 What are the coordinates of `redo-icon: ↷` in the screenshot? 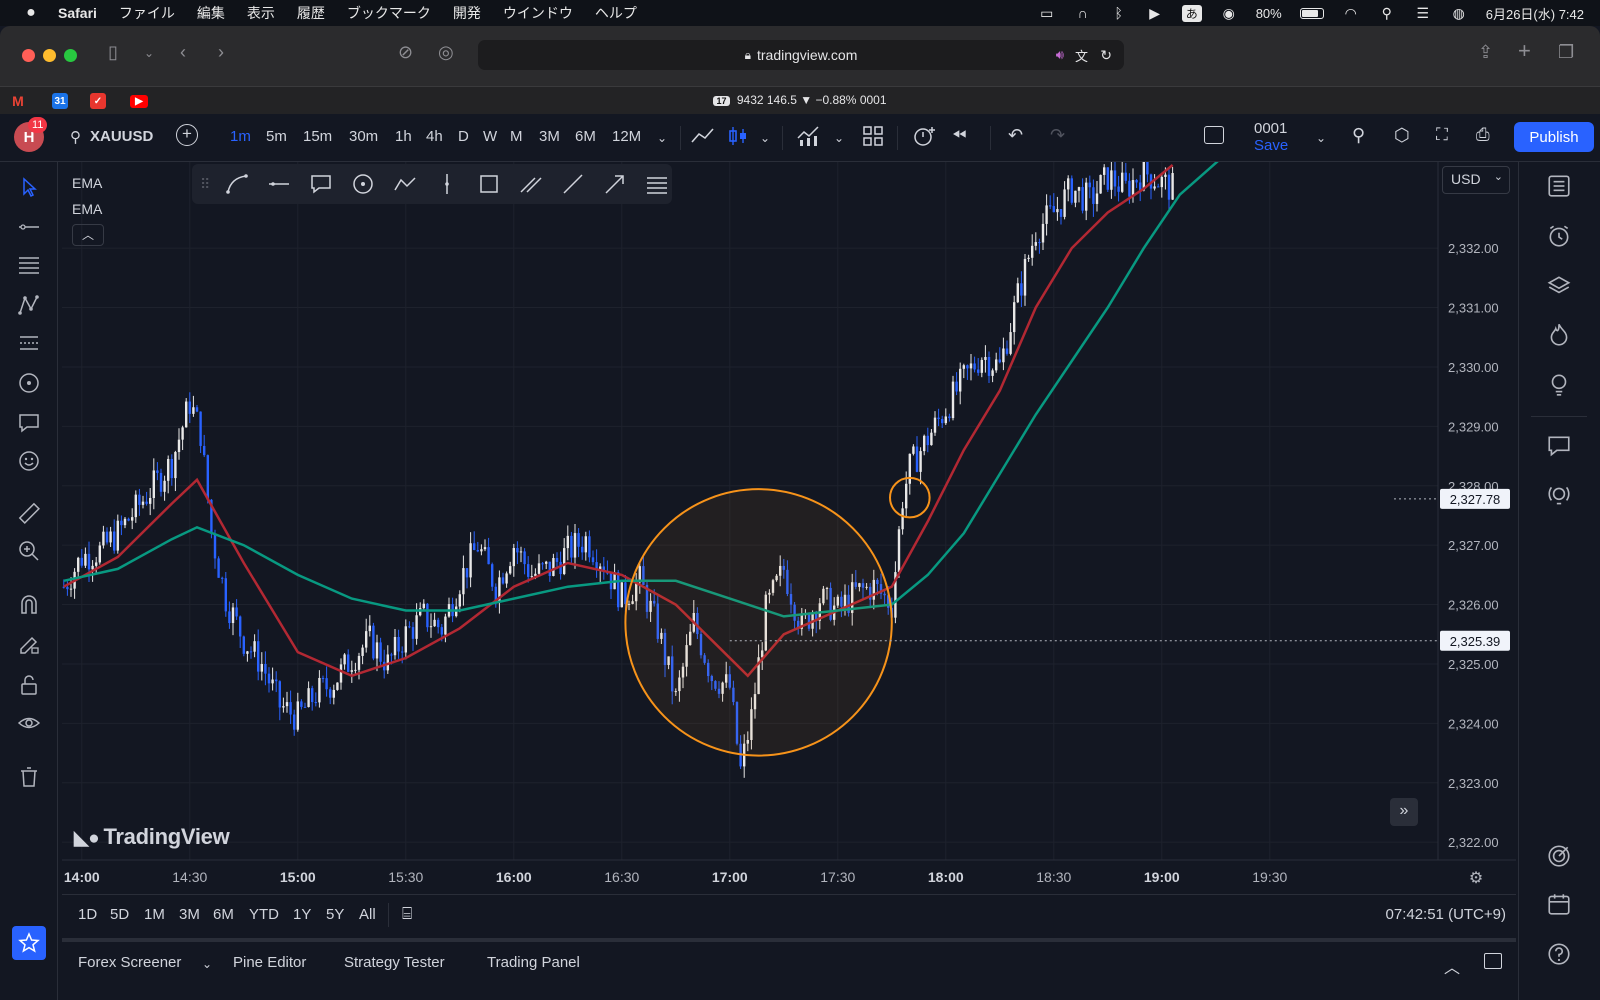 It's located at (1057, 135).